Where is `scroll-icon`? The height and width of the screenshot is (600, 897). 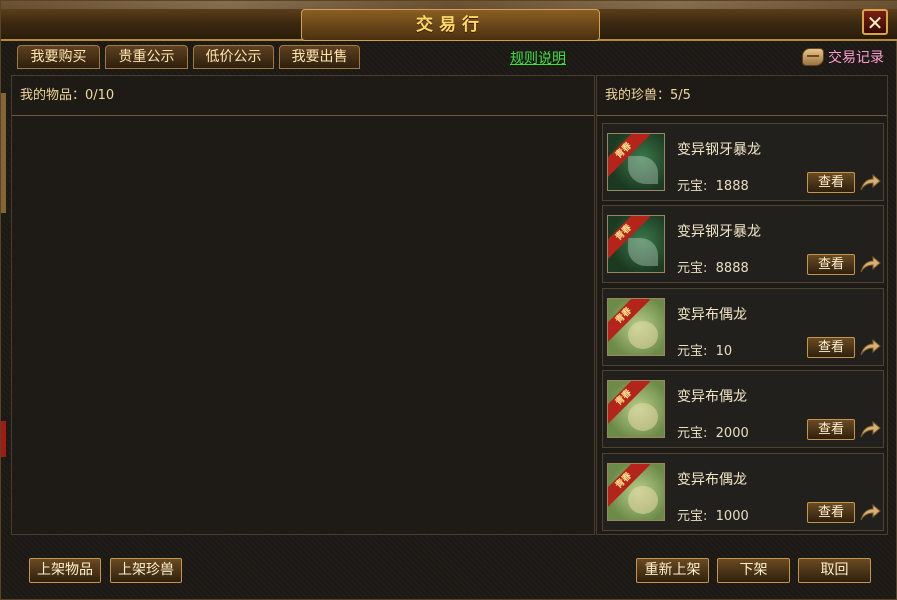
scroll-icon is located at coordinates (813, 57).